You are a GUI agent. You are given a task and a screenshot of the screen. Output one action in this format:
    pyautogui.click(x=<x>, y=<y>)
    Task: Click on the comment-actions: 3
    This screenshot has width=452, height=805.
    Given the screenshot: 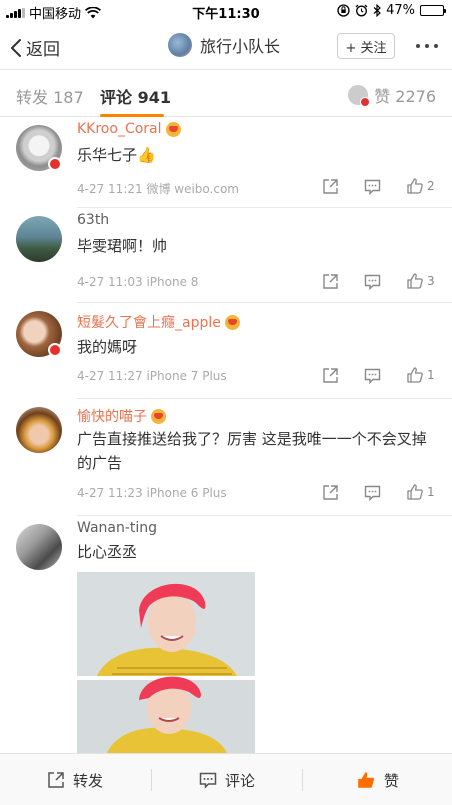 What is the action you would take?
    pyautogui.click(x=381, y=282)
    